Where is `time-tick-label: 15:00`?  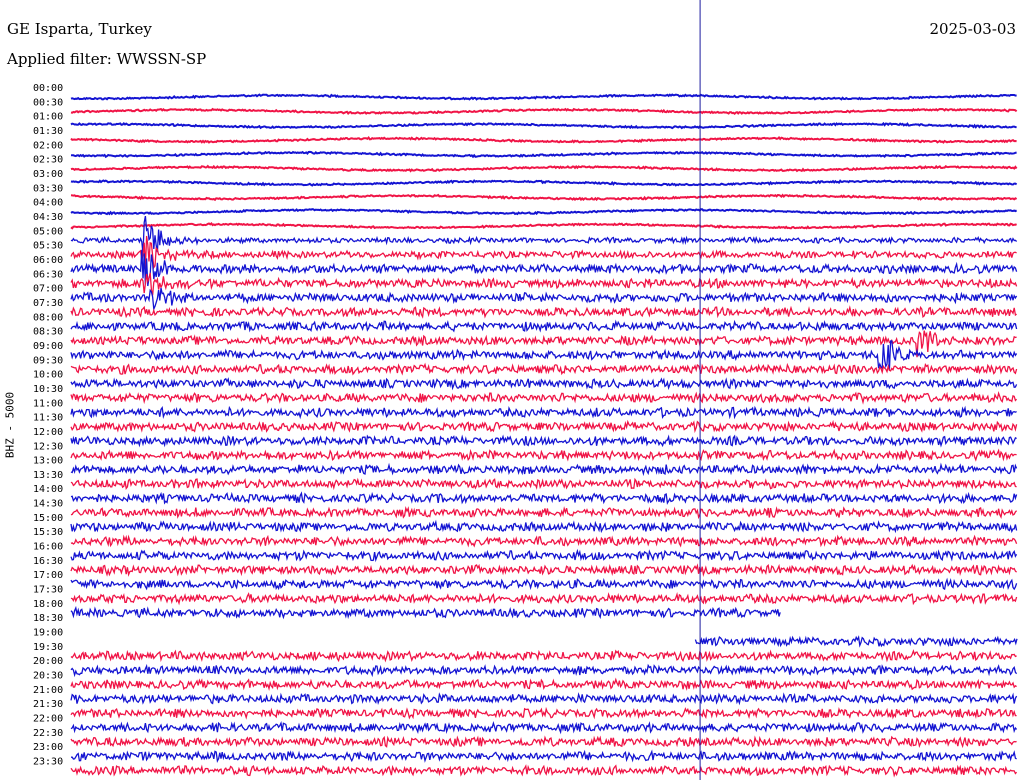
time-tick-label: 15:00 is located at coordinates (48, 518).